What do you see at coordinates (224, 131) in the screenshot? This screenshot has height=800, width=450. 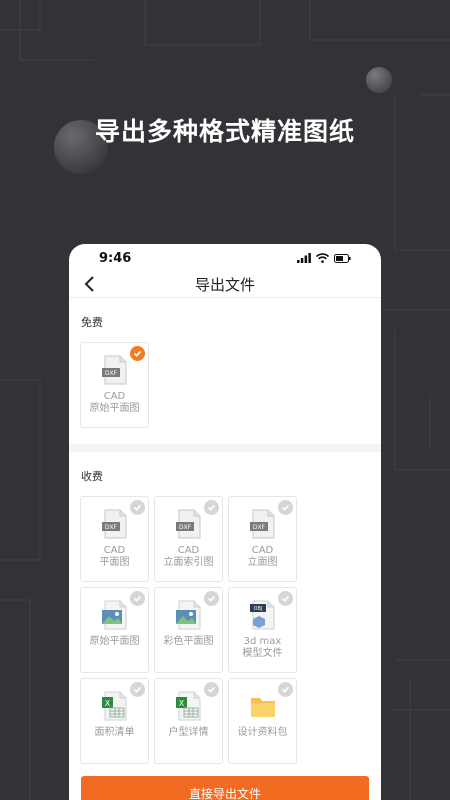 I see `promo-headline: 导出多种格式精准图纸` at bounding box center [224, 131].